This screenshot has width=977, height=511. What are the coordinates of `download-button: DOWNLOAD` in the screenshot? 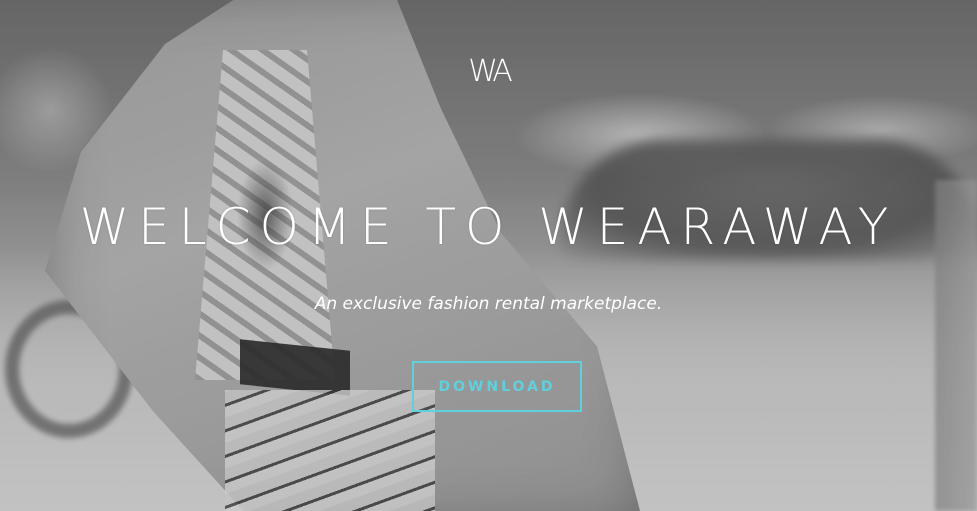 It's located at (497, 386).